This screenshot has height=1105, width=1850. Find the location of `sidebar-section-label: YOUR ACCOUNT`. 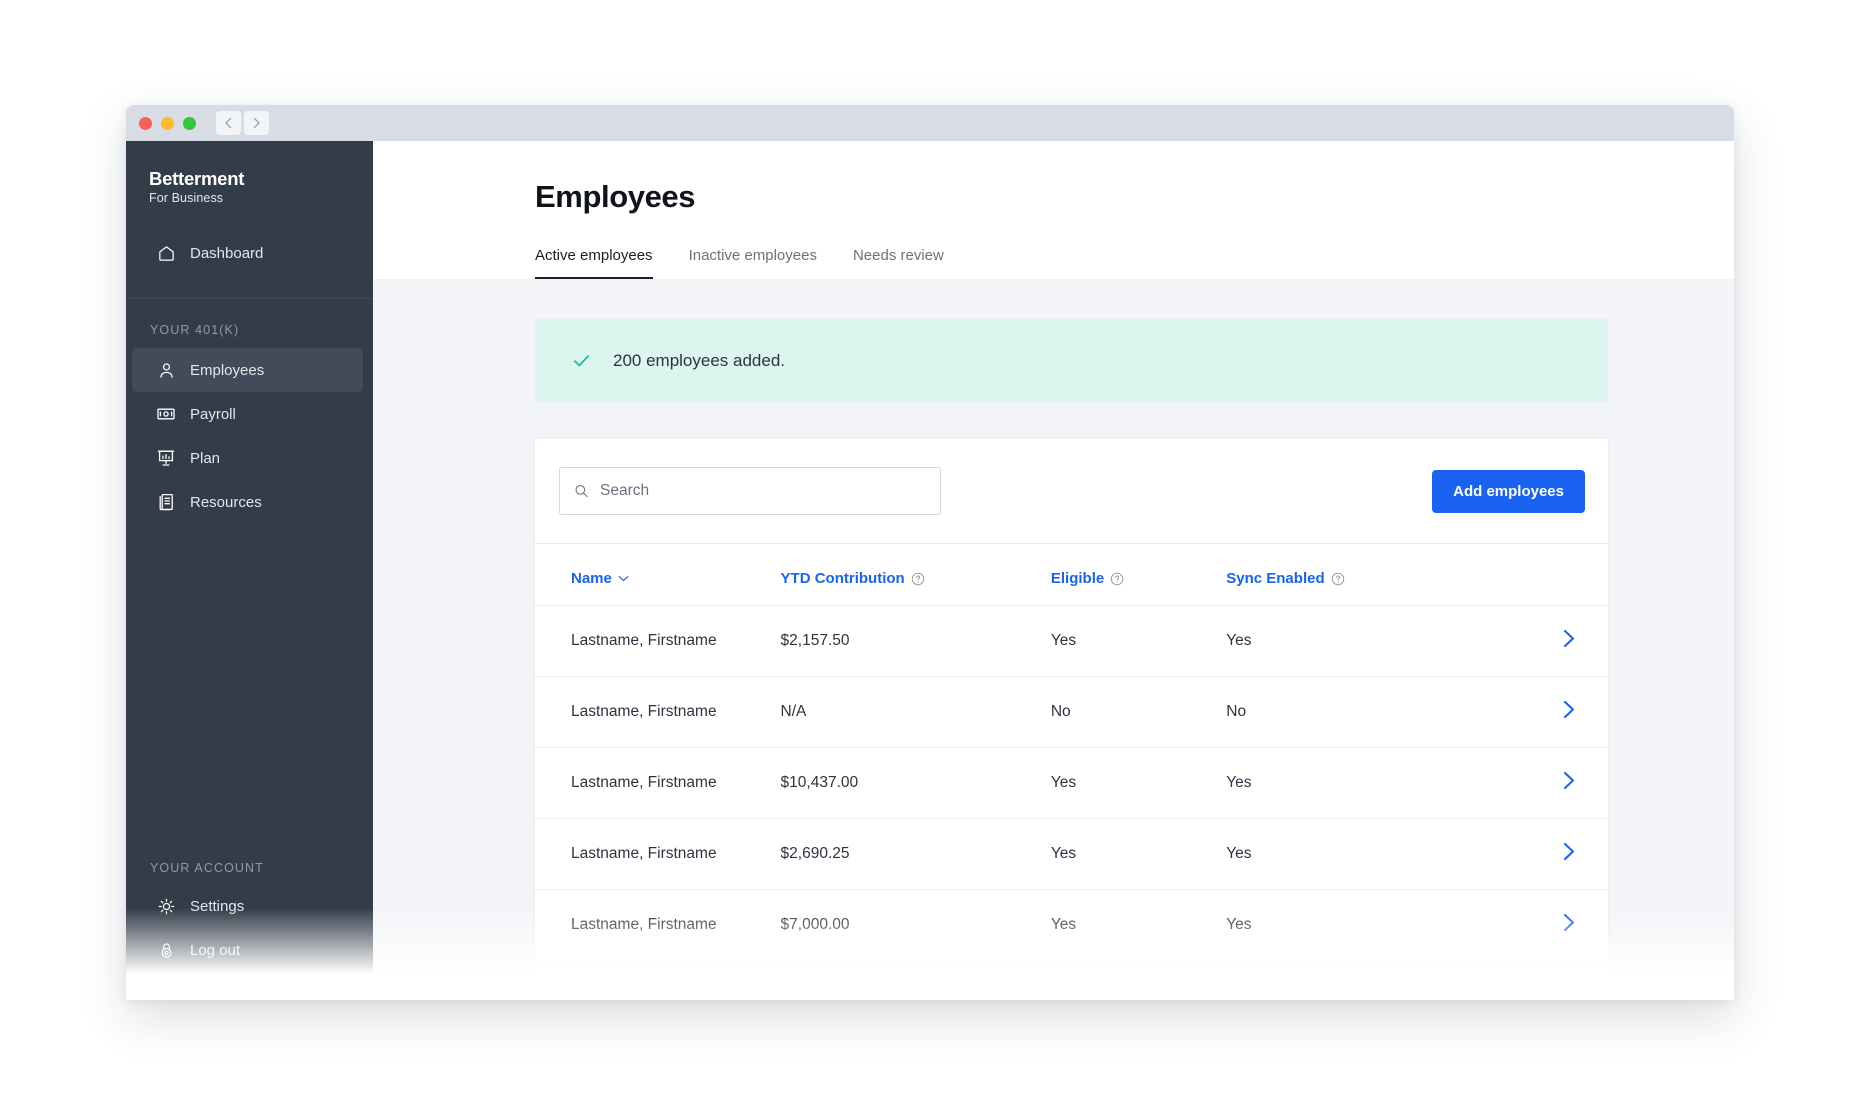

sidebar-section-label: YOUR ACCOUNT is located at coordinates (207, 868).